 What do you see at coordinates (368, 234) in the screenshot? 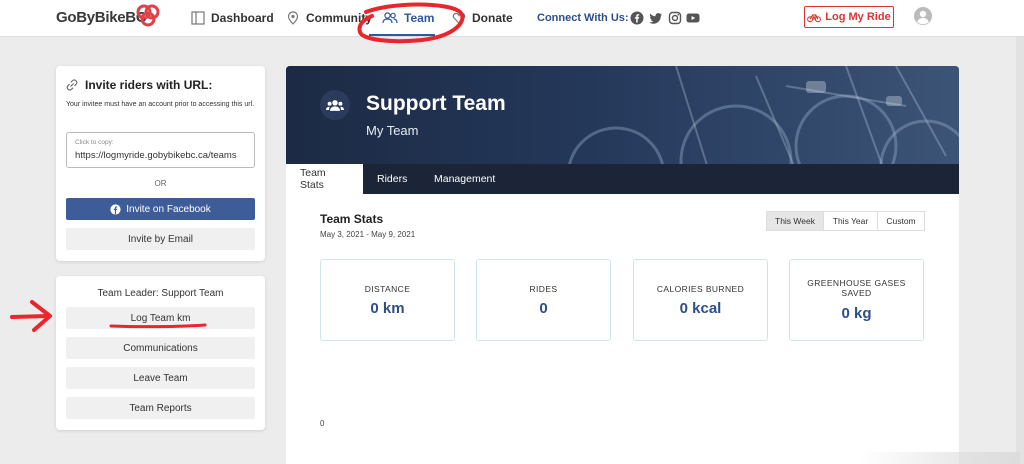
I see `stats-date-range: May 3, 2021 - May 9, 2021` at bounding box center [368, 234].